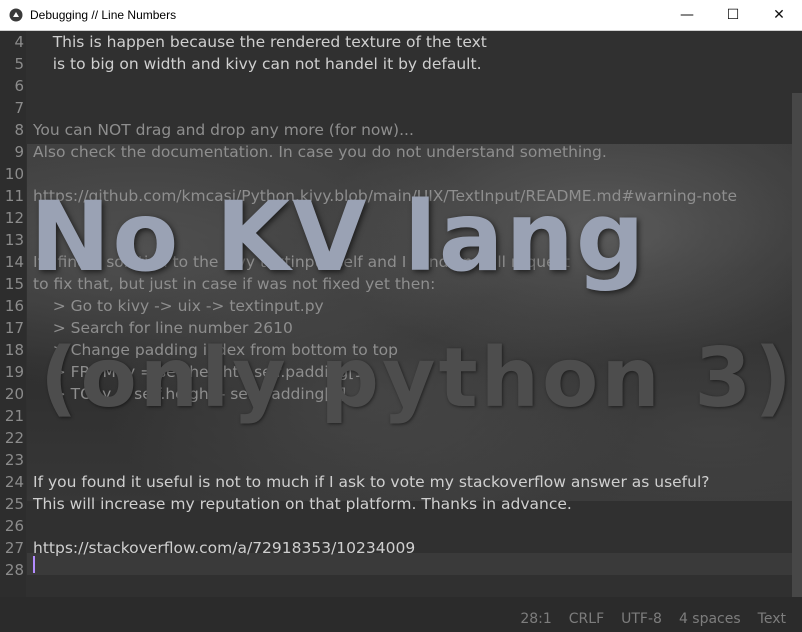  Describe the element at coordinates (401, 86) in the screenshot. I see `editor-line: 6` at that location.